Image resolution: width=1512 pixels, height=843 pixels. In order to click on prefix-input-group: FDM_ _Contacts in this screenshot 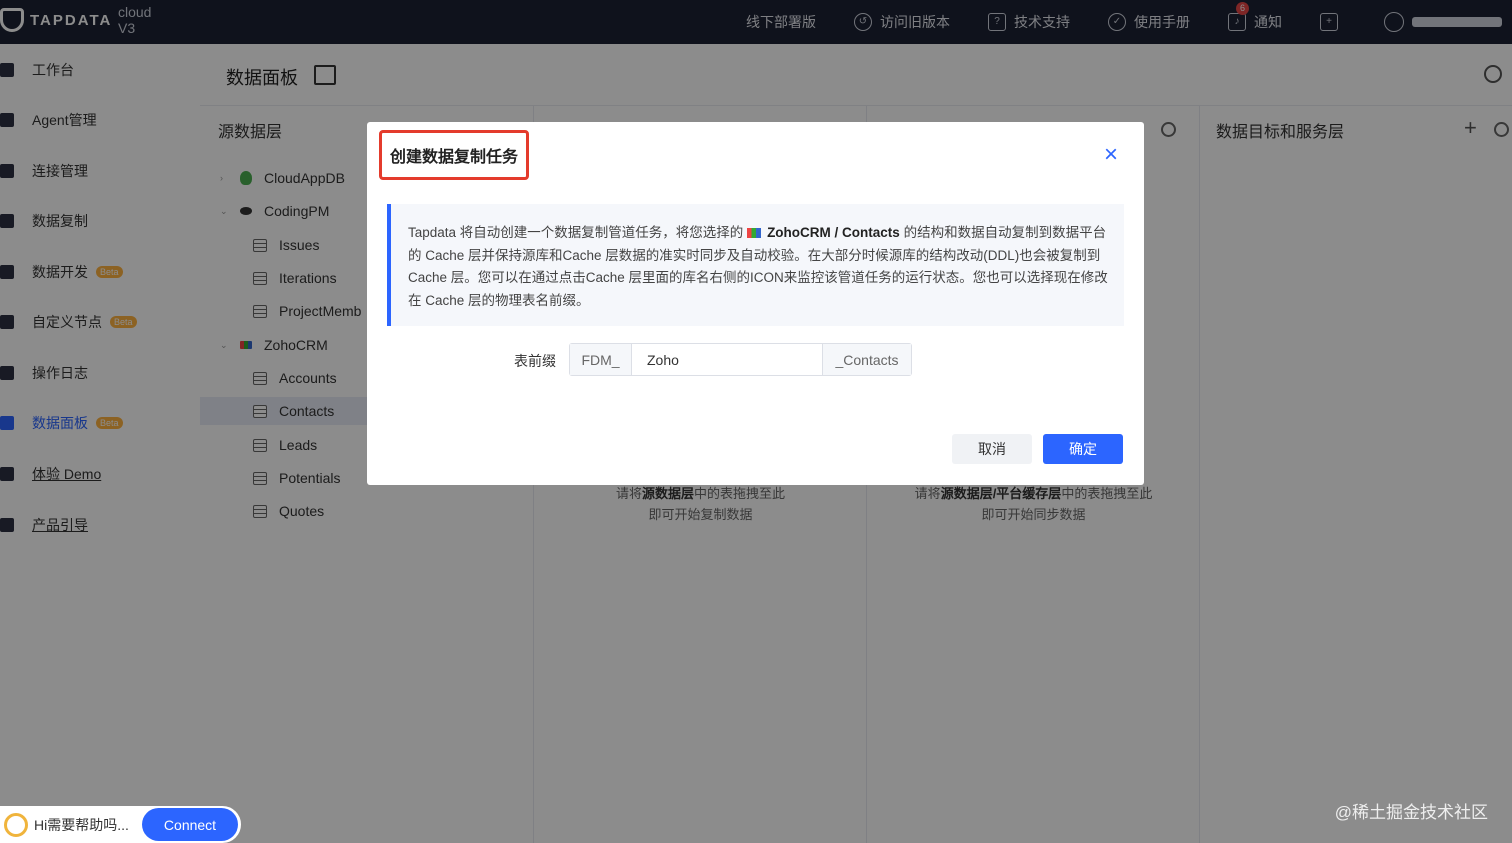, I will do `click(740, 359)`.